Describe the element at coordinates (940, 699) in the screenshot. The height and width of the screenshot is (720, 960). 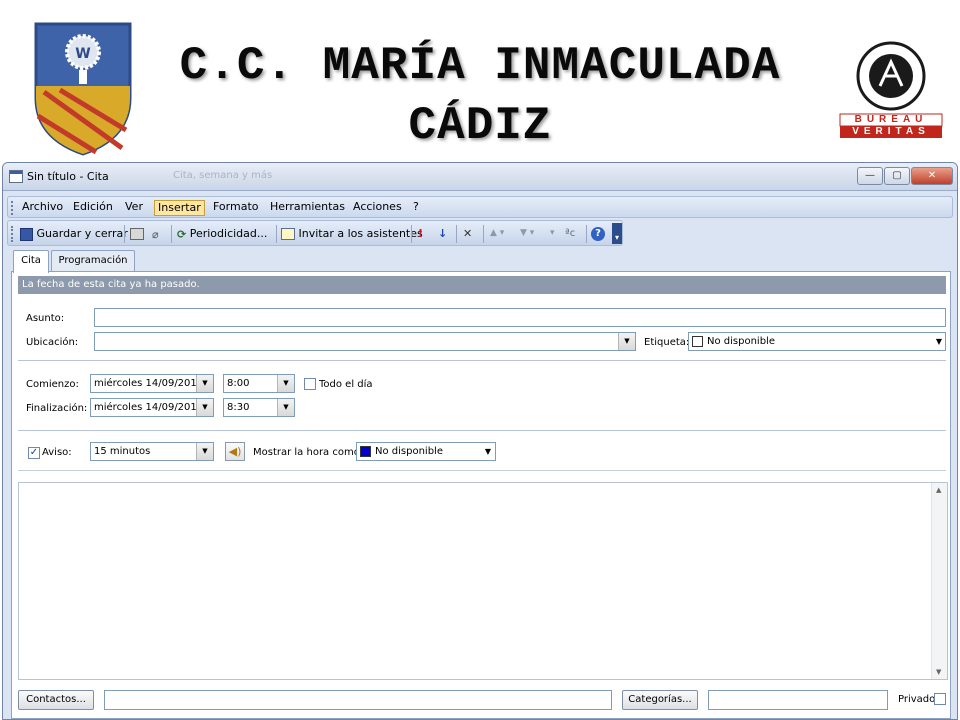
I see `private-checkbox` at that location.